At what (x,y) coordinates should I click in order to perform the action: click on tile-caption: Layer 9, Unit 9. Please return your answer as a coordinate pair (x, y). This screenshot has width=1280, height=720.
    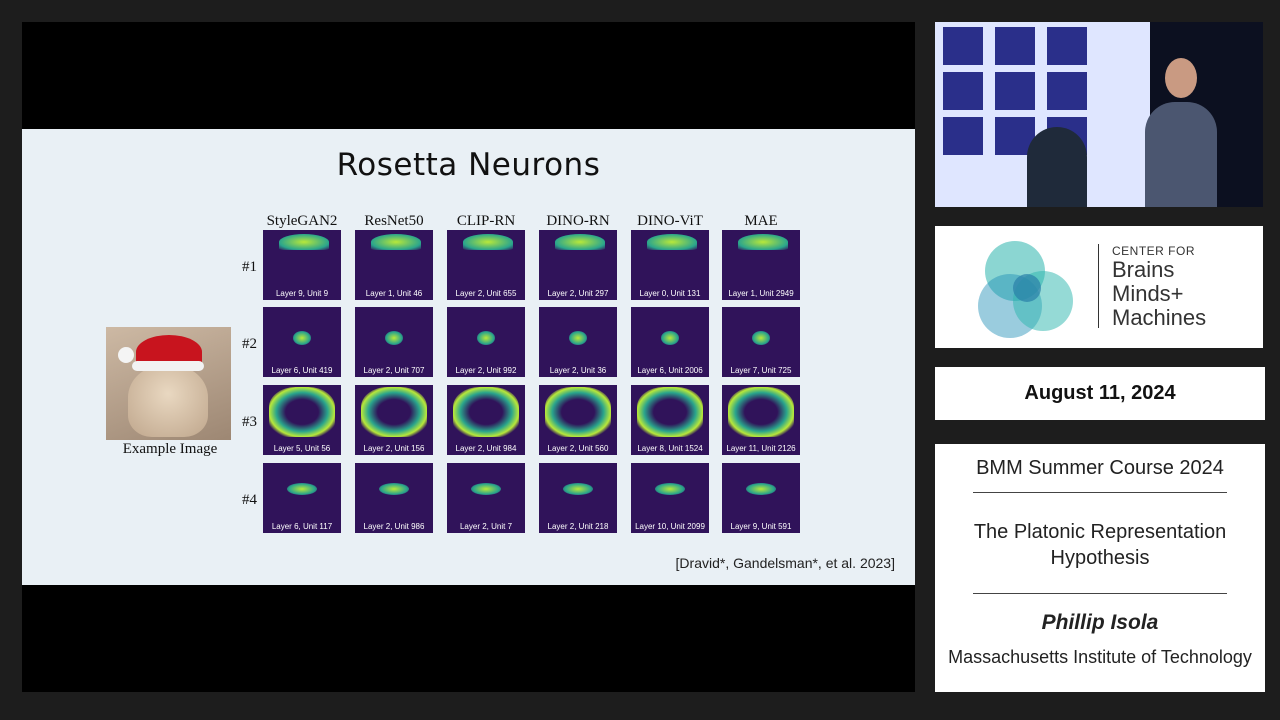
    Looking at the image, I should click on (302, 293).